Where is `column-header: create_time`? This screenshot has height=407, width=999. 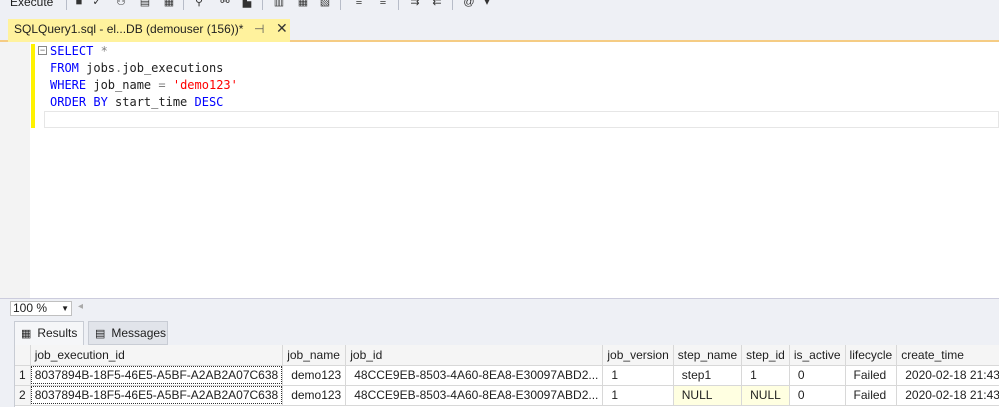 column-header: create_time is located at coordinates (947, 355).